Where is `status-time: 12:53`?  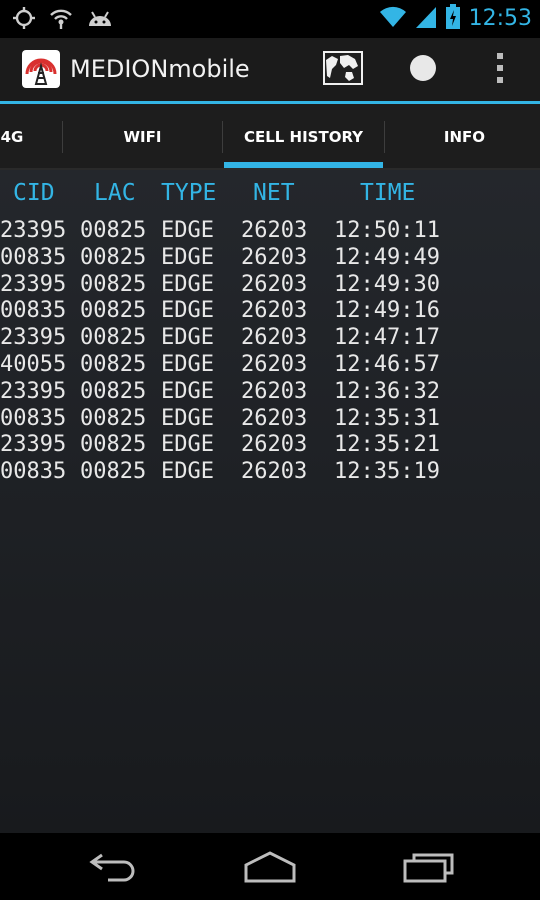
status-time: 12:53 is located at coordinates (500, 18).